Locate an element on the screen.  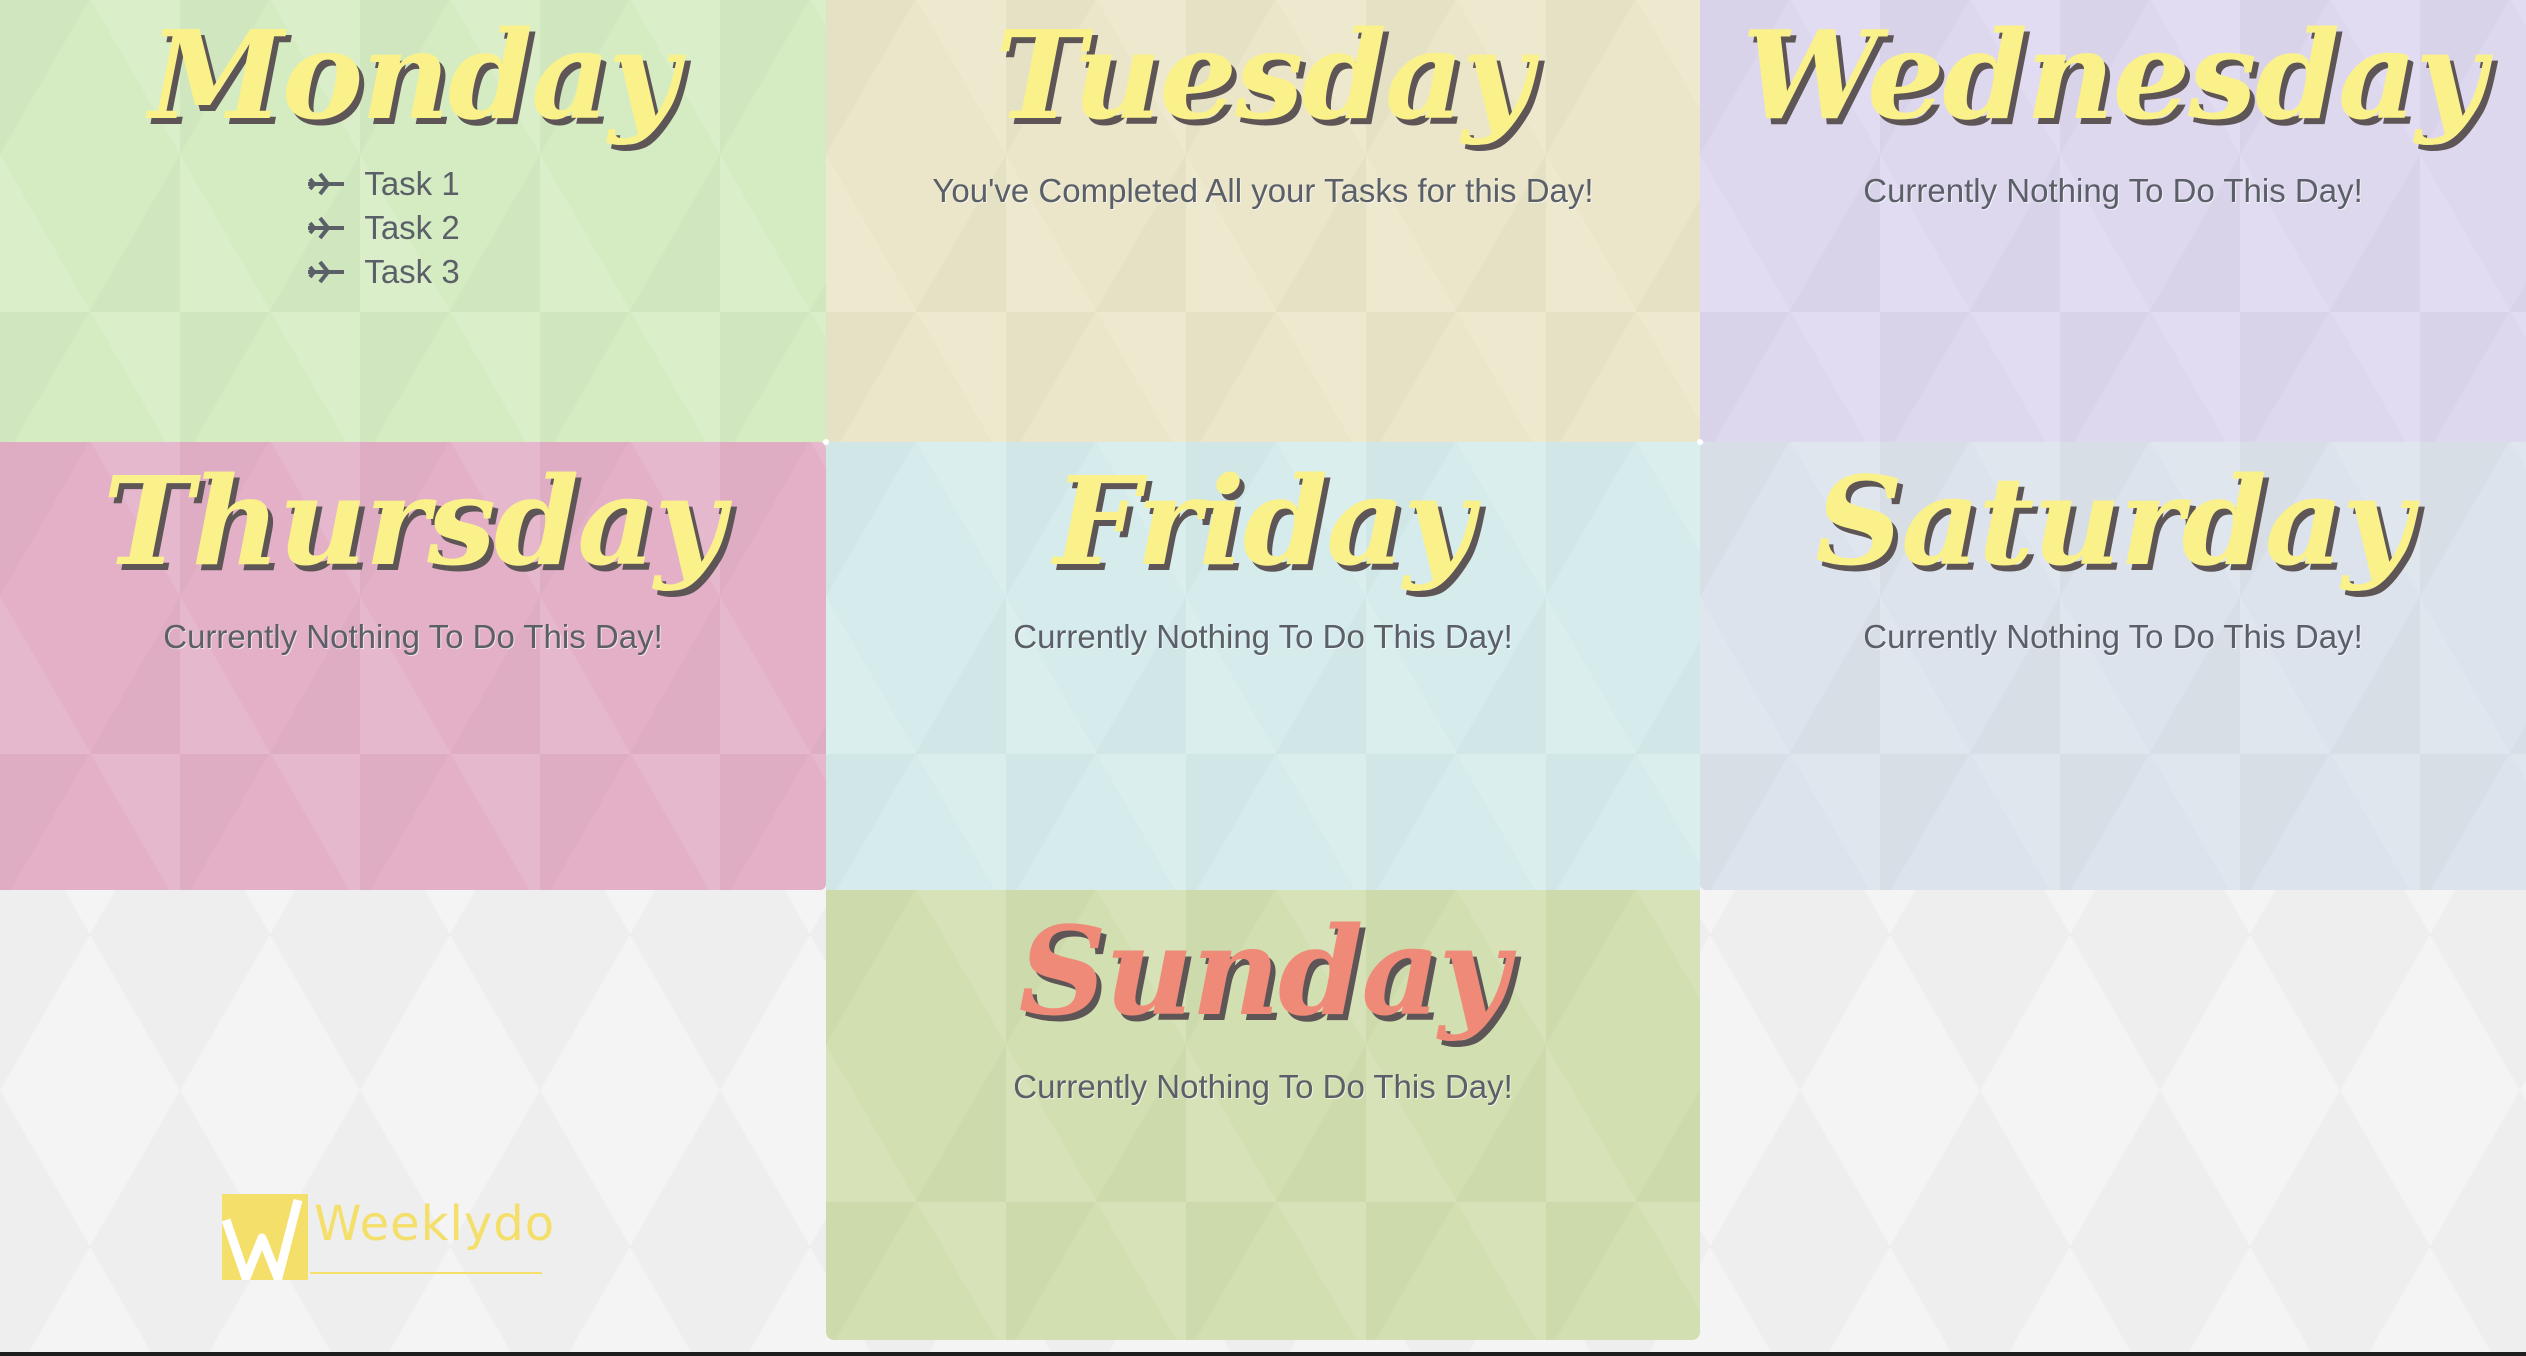
day-title-friday: Friday is located at coordinates (1263, 521).